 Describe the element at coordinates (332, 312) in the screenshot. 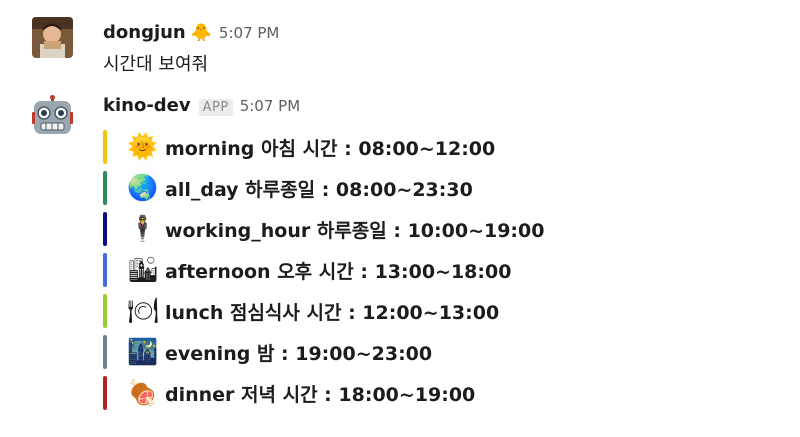

I see `attachment-text: lunch 점심식사 시간 : 12:00~13:00` at that location.